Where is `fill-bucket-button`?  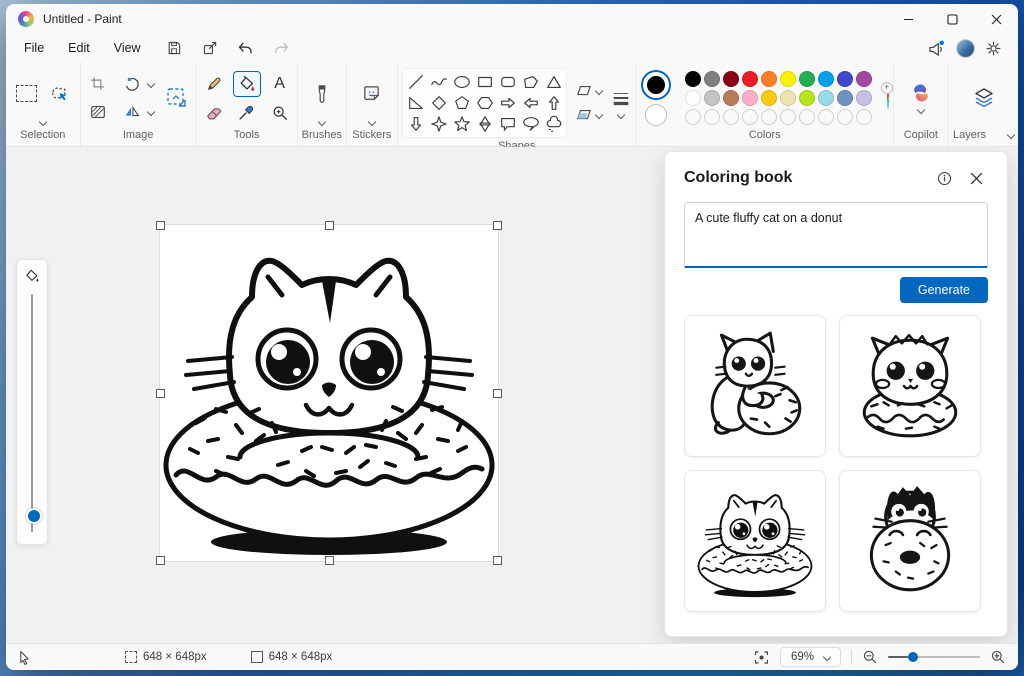
fill-bucket-button is located at coordinates (246, 83).